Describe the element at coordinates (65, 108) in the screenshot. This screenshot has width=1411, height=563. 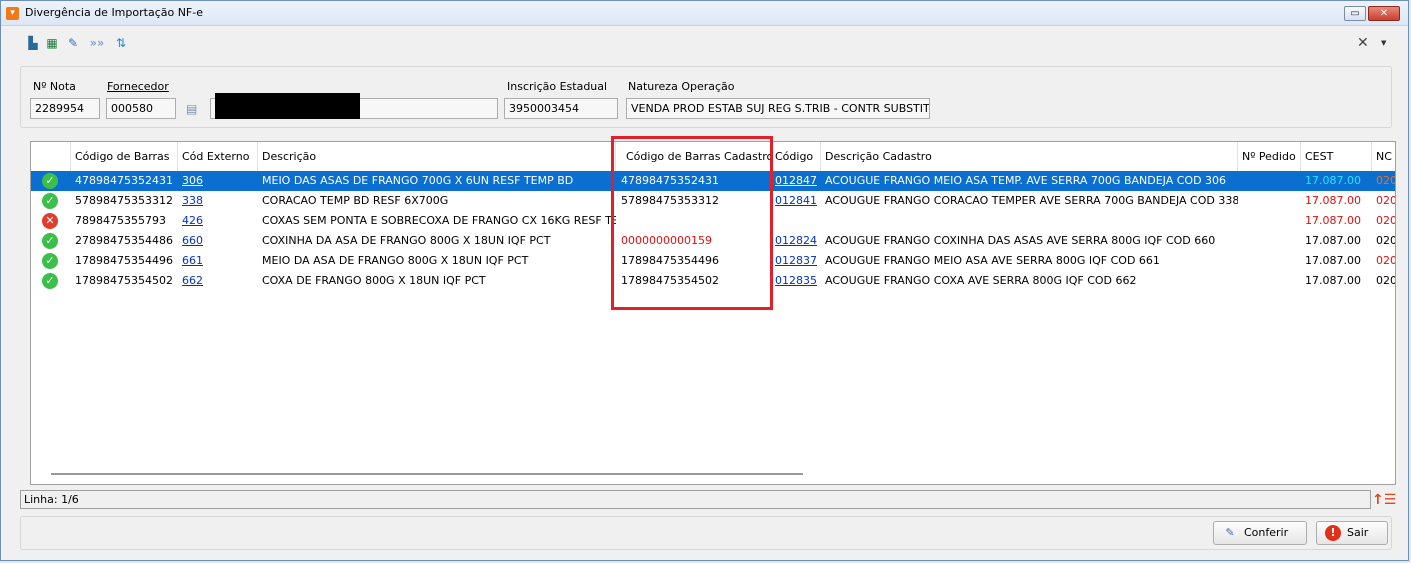
I see `nota-field: 2289954` at that location.